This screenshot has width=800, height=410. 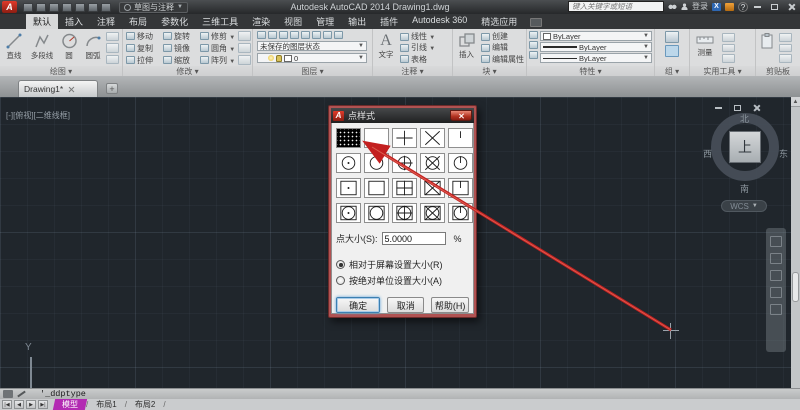 What do you see at coordinates (71, 89) in the screenshot?
I see `file-tab-close-icon` at bounding box center [71, 89].